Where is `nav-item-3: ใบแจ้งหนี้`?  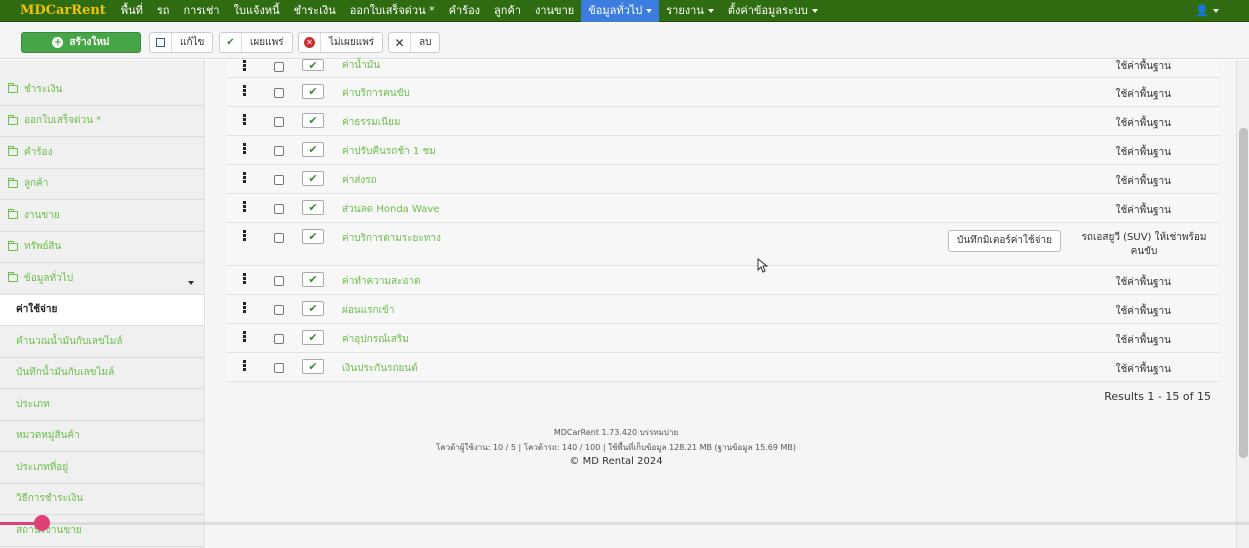
nav-item-3: ใบแจ้งหนี้ is located at coordinates (257, 11).